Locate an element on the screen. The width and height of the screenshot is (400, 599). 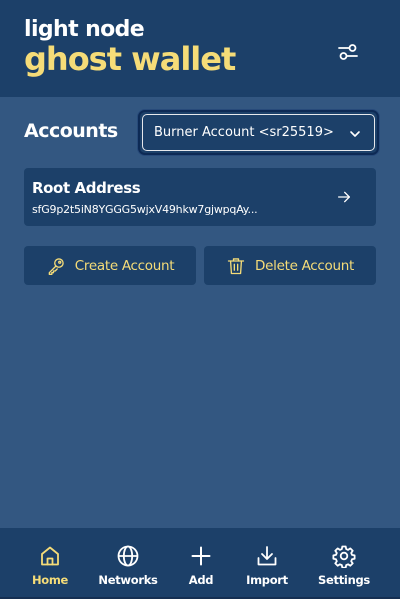
delete-account-label: Delete Account is located at coordinates (304, 265).